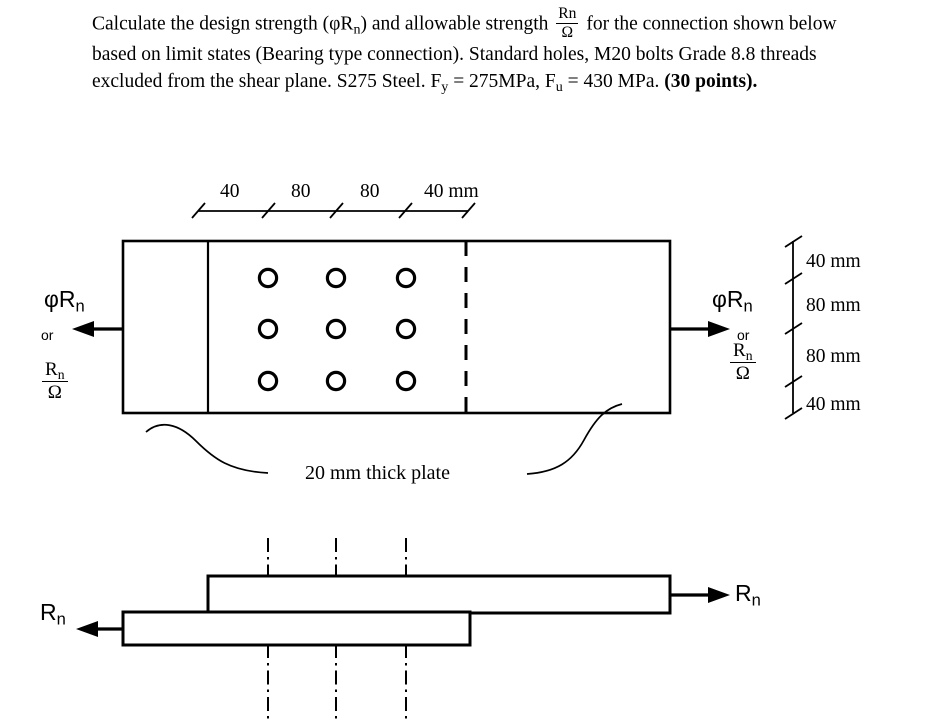 The image size is (933, 722). What do you see at coordinates (48, 612) in the screenshot?
I see `side-view-left-r: R` at bounding box center [48, 612].